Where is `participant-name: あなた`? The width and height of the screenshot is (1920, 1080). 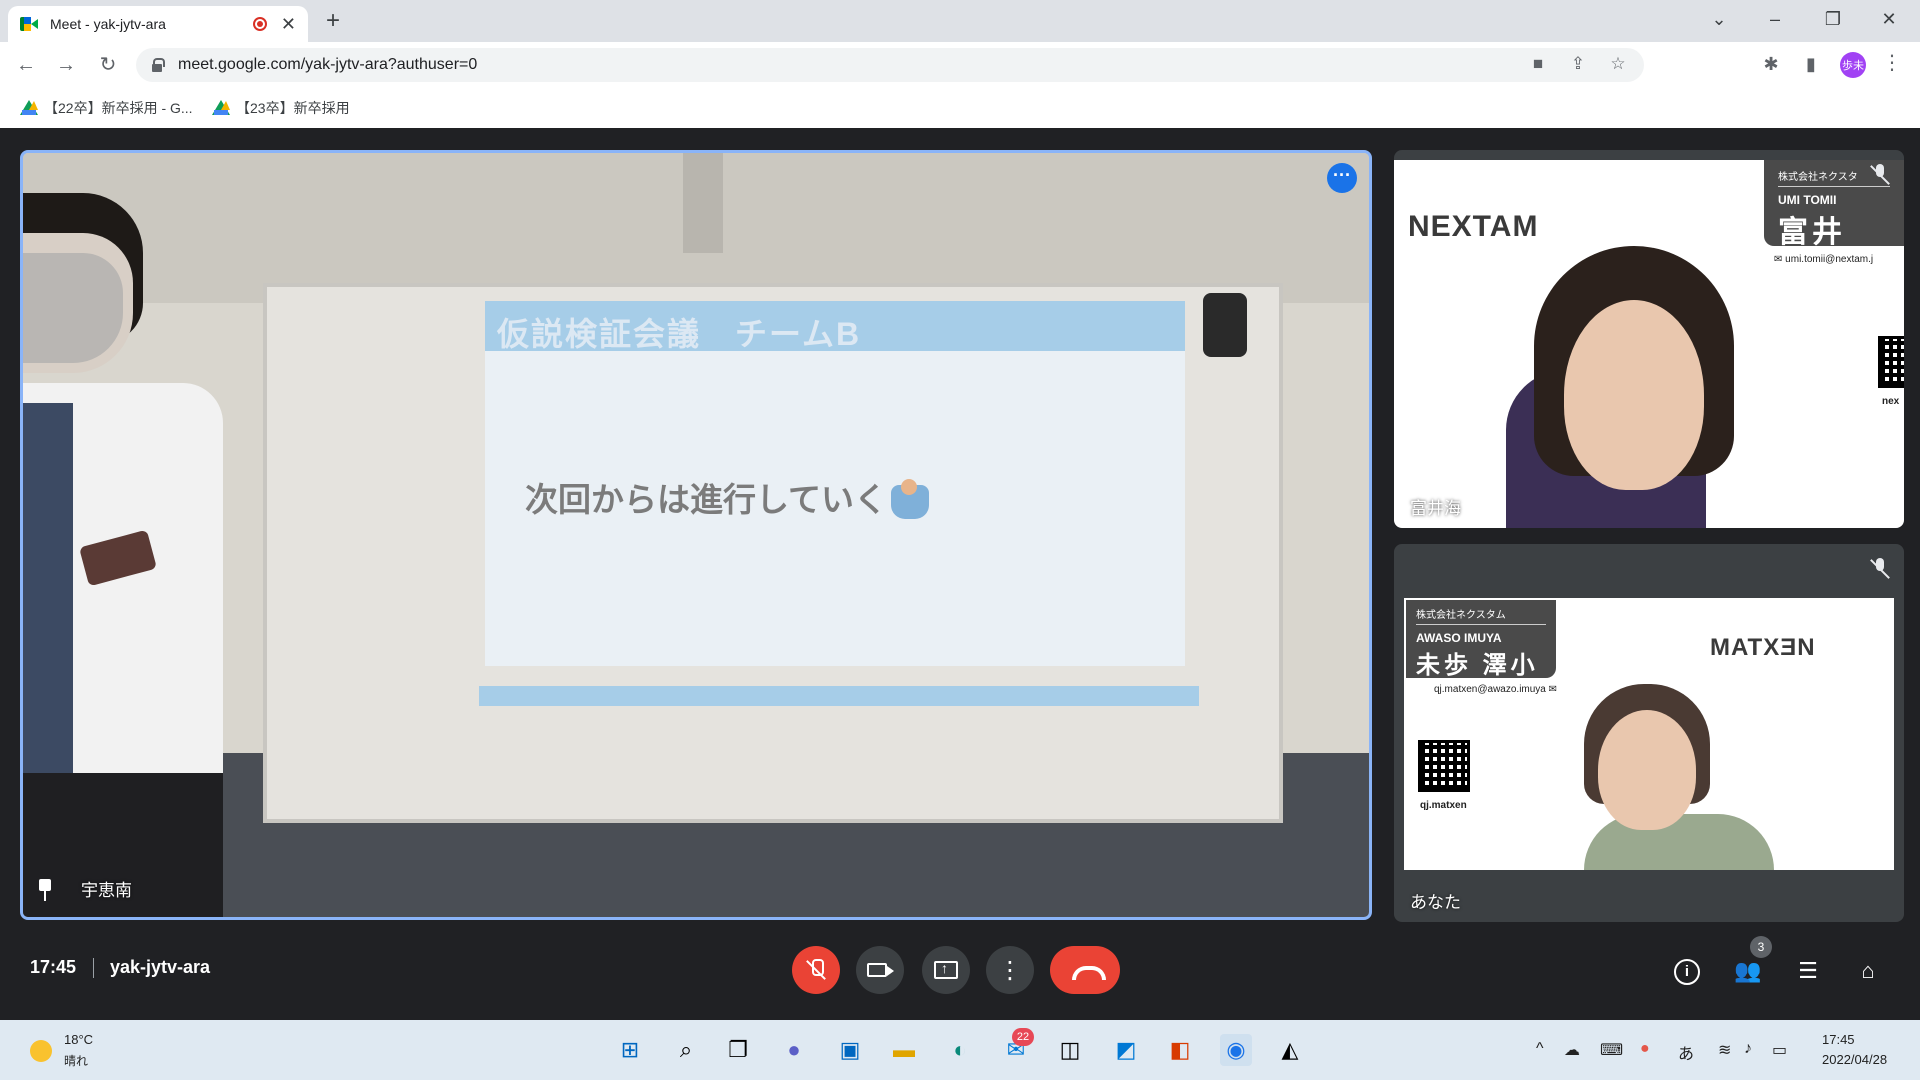
participant-name: あなた is located at coordinates (1435, 902).